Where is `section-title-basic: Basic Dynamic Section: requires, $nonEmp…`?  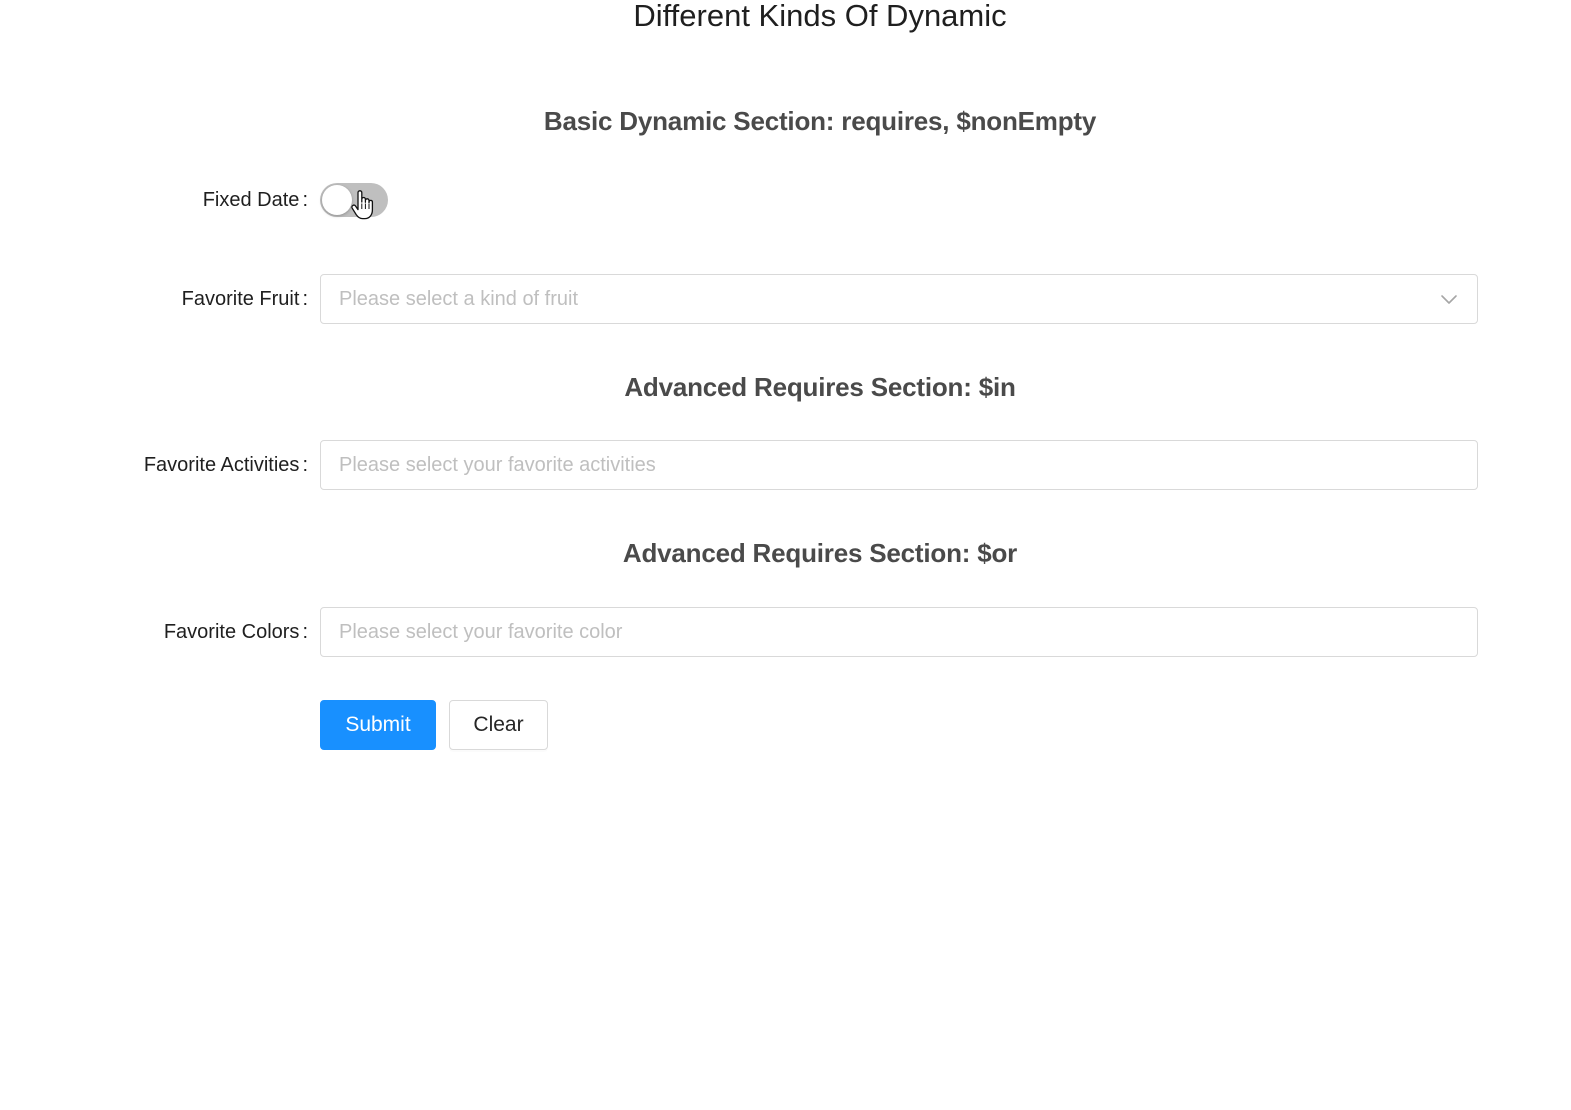
section-title-basic: Basic Dynamic Section: requires, $nonEmp… is located at coordinates (820, 121).